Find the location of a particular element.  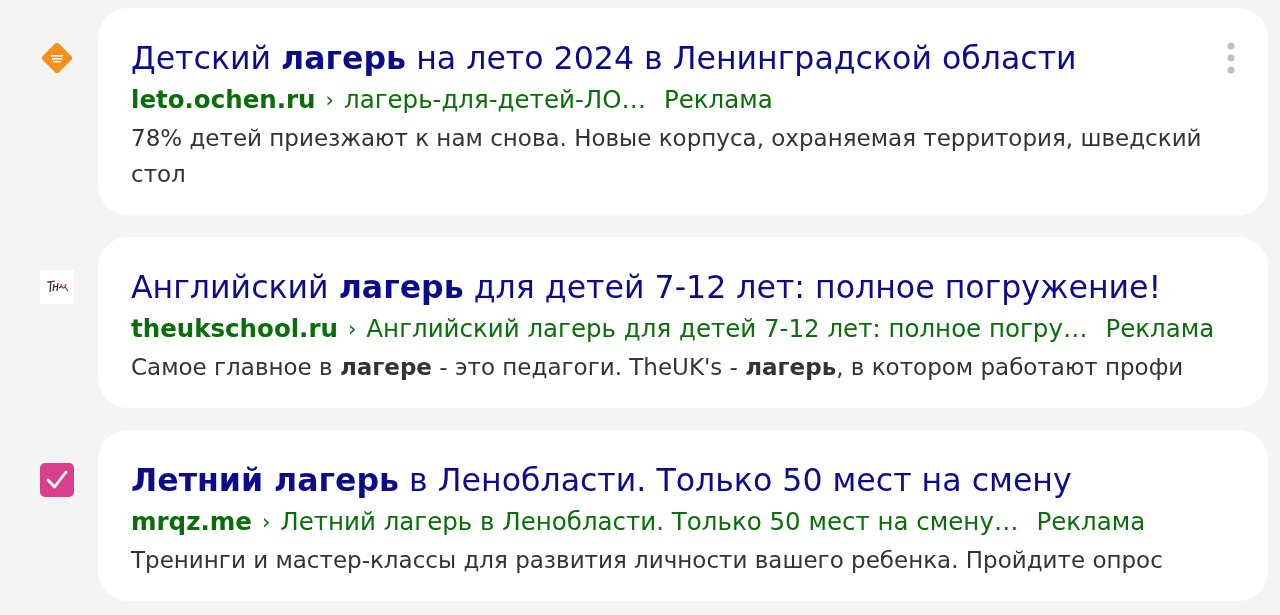

ad-title-link: Детский лагерь на лето 2024 в Ленинградской области is located at coordinates (604, 58).